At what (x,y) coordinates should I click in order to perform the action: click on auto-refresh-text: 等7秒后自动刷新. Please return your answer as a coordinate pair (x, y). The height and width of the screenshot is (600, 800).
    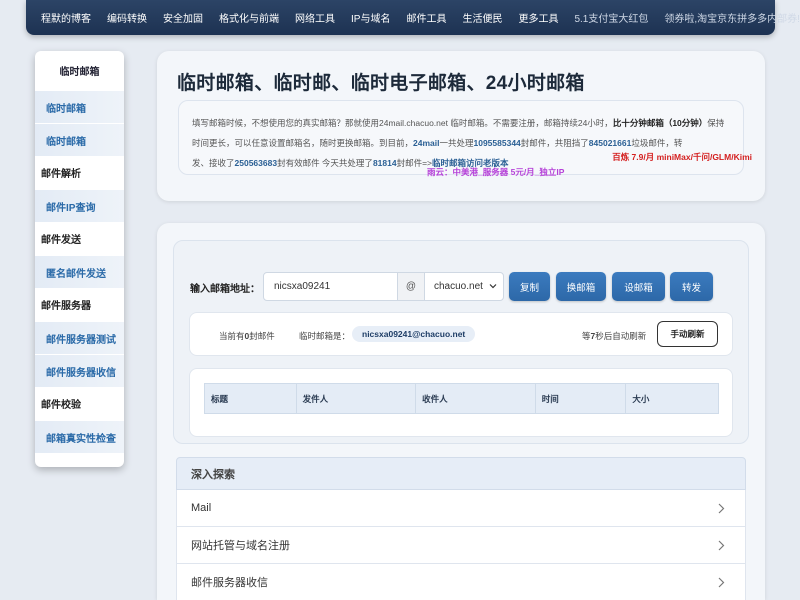
    Looking at the image, I should click on (614, 336).